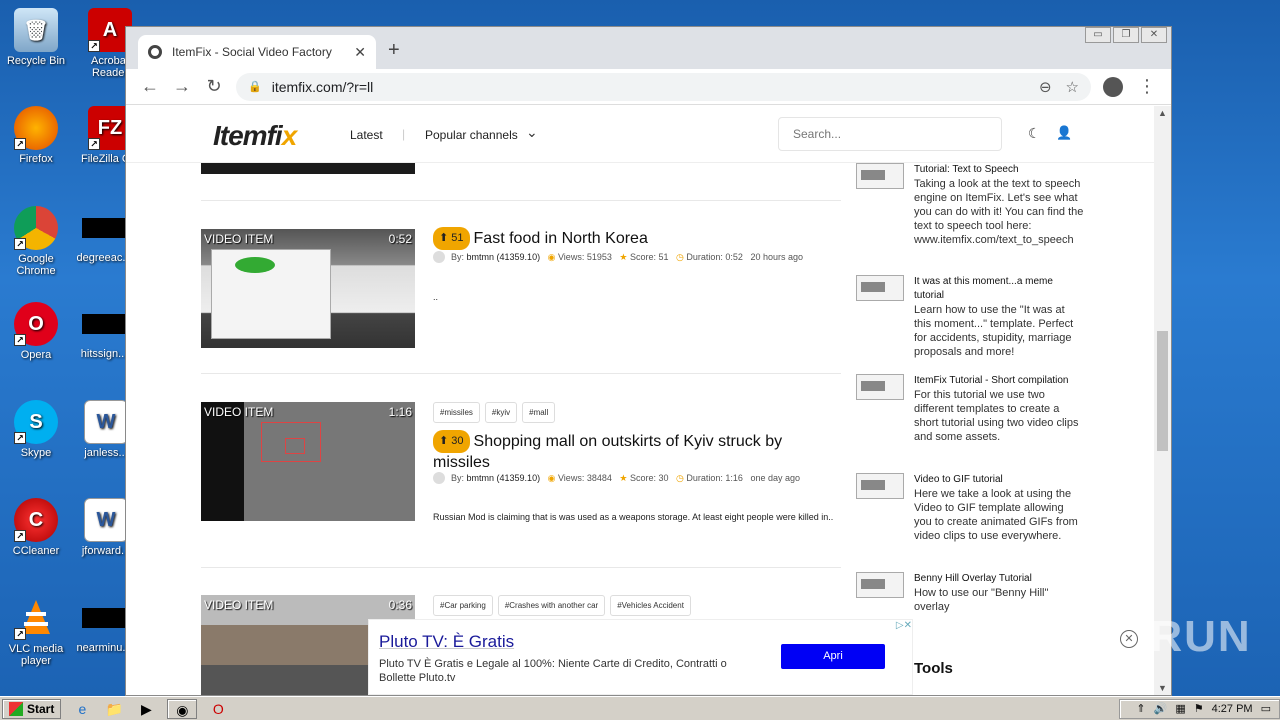  I want to click on tag: #missiles, so click(456, 412).